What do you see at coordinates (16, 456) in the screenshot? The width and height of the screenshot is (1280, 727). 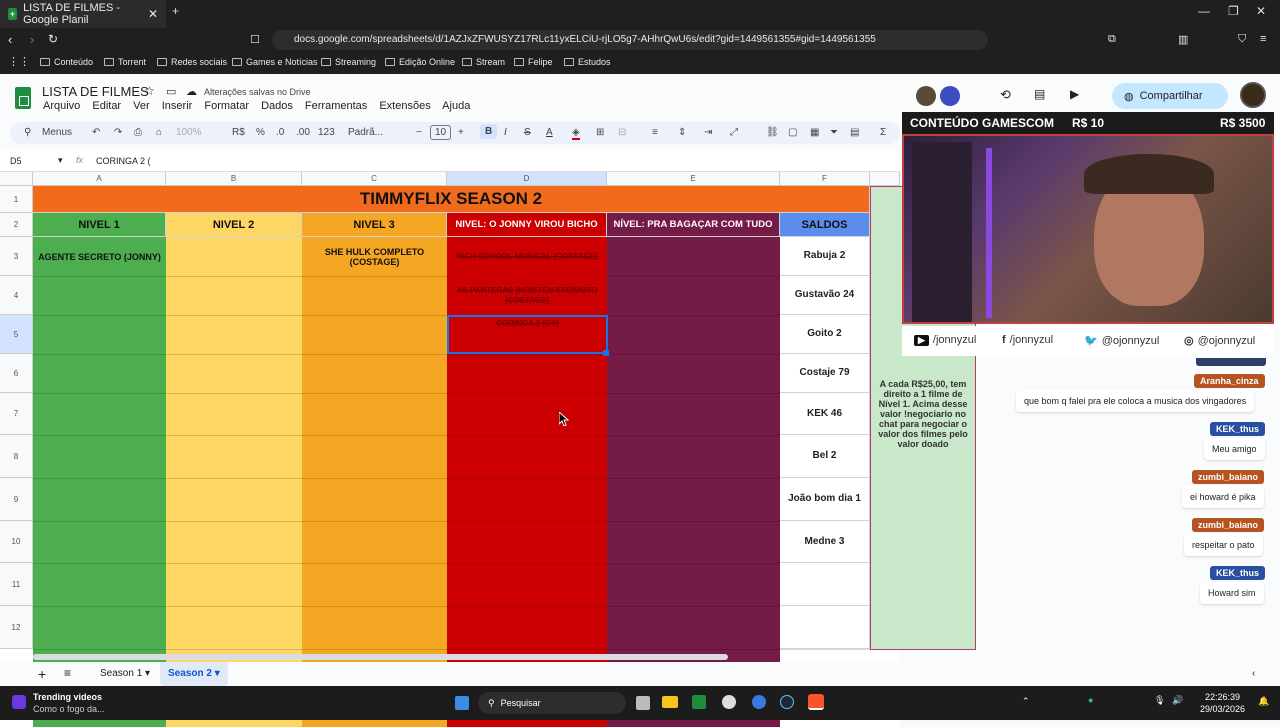 I see `row-header-8: 8` at bounding box center [16, 456].